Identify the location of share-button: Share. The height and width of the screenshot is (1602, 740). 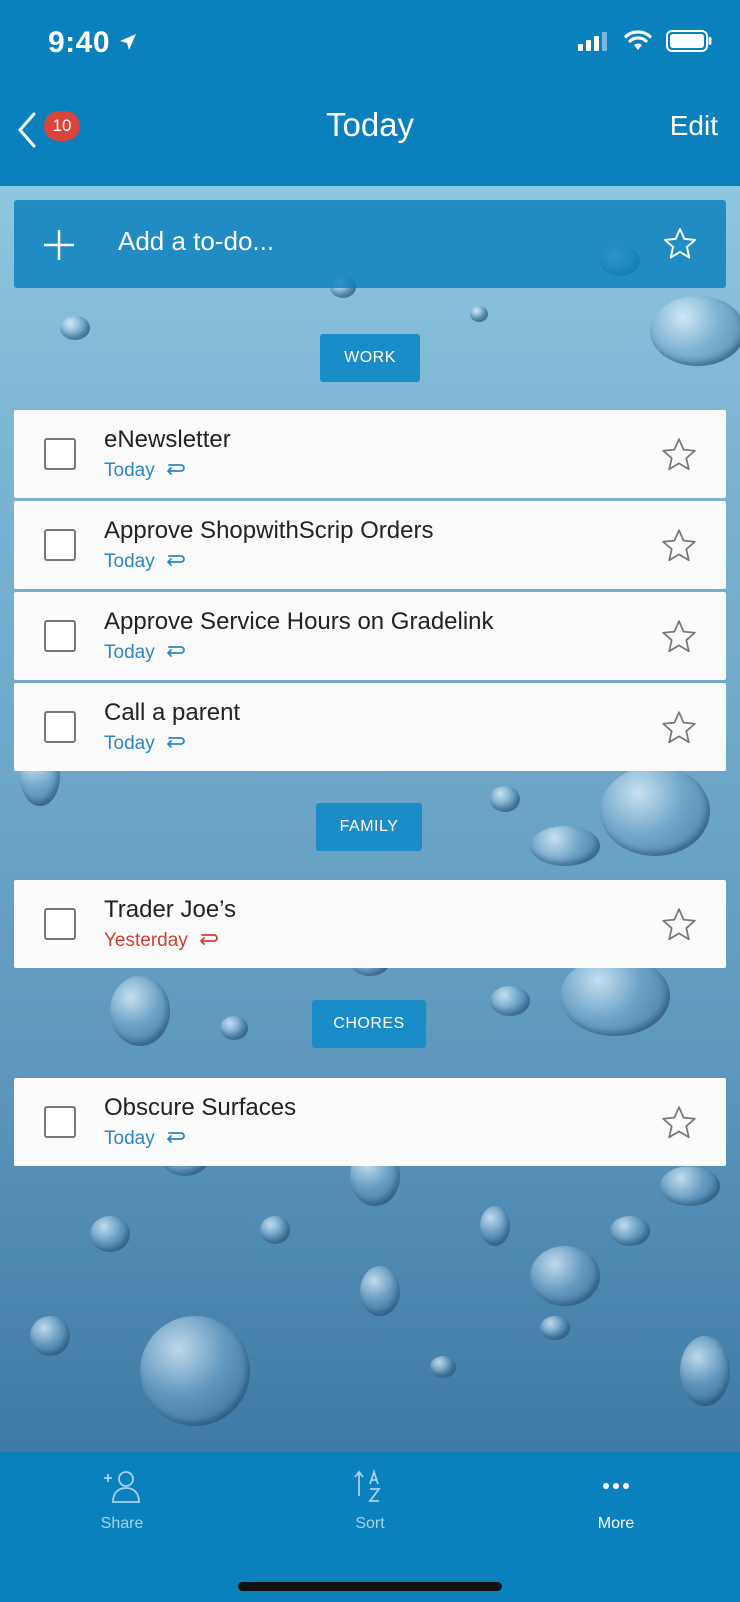
(122, 1500).